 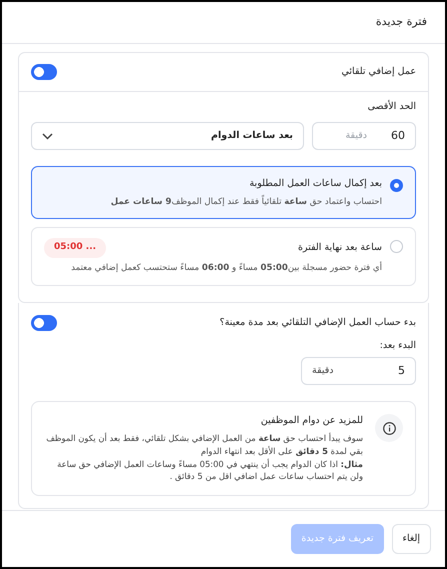 I want to click on field-label: البدء بعد:, so click(x=397, y=345).